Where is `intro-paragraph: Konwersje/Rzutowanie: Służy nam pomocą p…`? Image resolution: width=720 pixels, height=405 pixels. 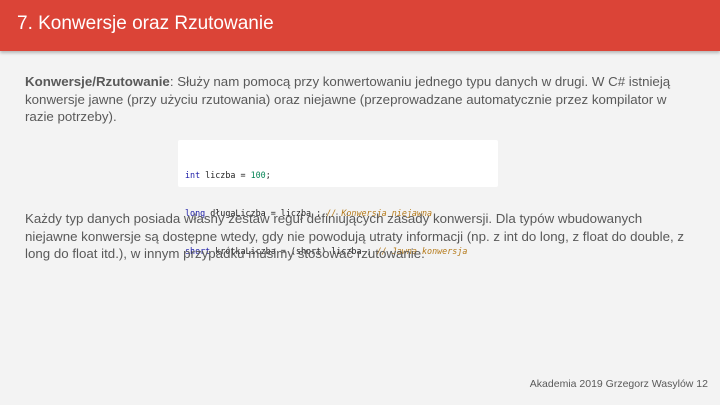 intro-paragraph: Konwersje/Rzutowanie: Służy nam pomocą p… is located at coordinates (360, 99).